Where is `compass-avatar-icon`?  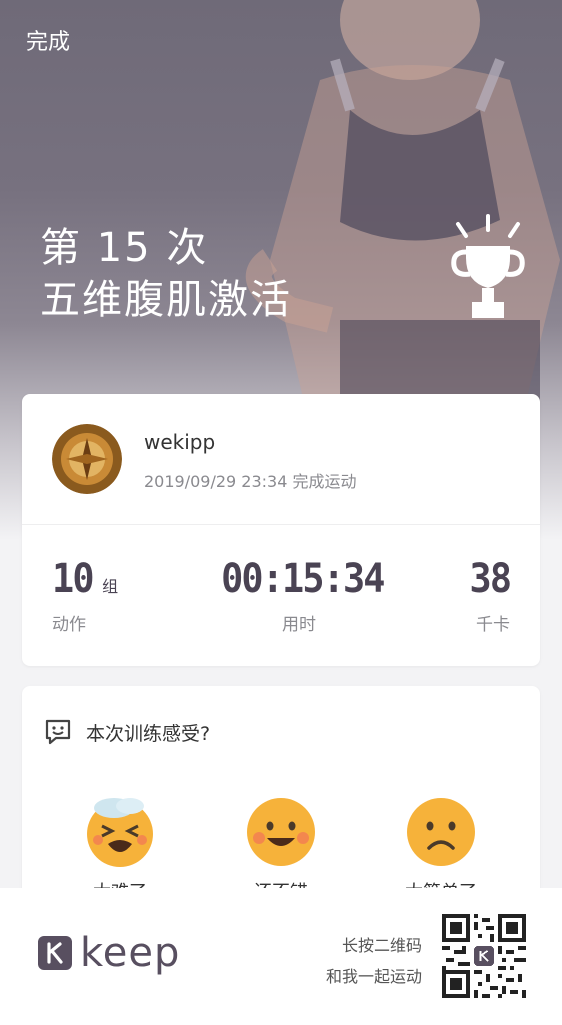 compass-avatar-icon is located at coordinates (87, 459).